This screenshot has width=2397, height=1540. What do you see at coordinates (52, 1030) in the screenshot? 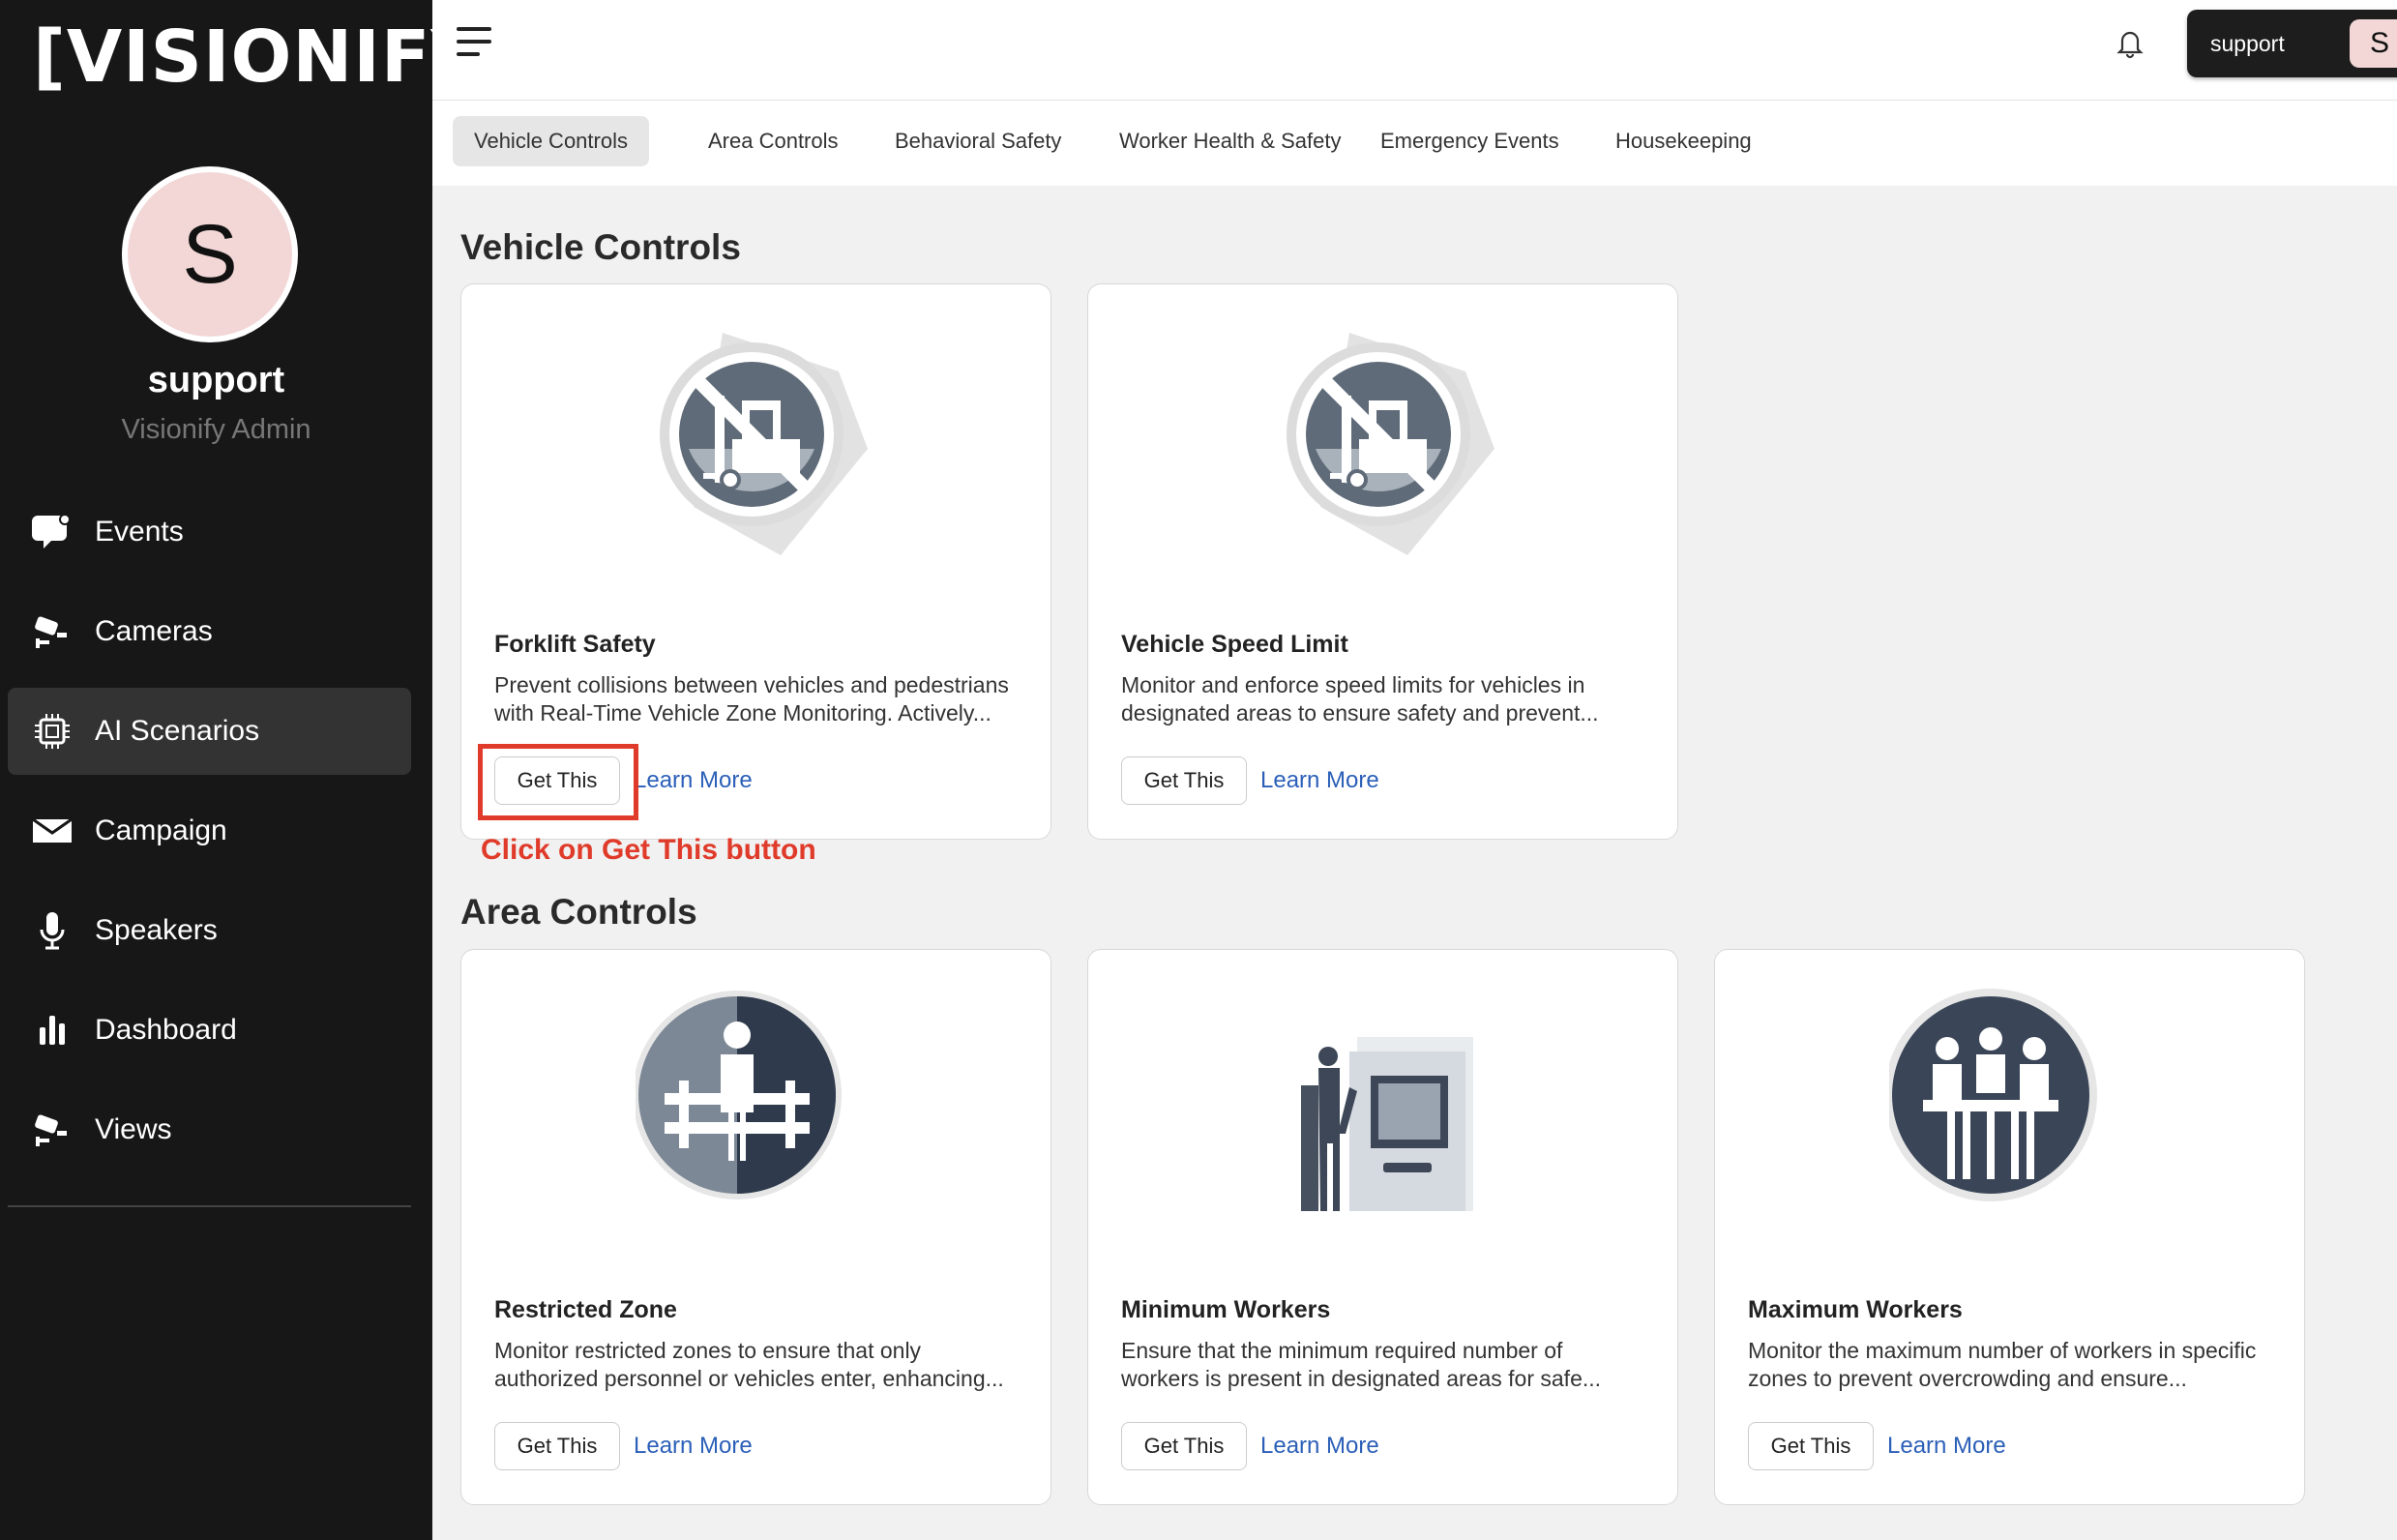
I see `bar-chart-icon` at bounding box center [52, 1030].